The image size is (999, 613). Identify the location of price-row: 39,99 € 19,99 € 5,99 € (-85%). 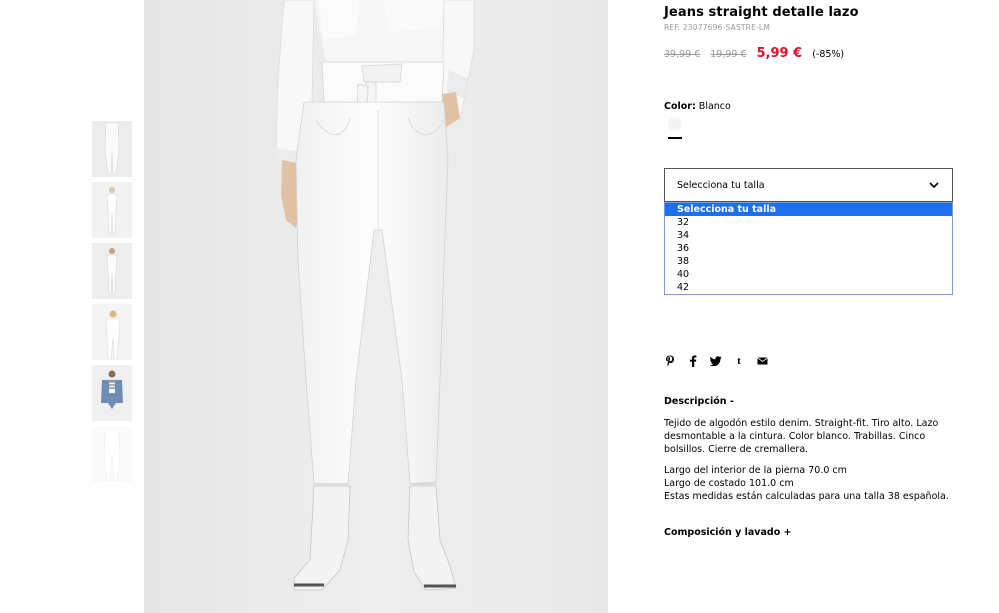
(754, 53).